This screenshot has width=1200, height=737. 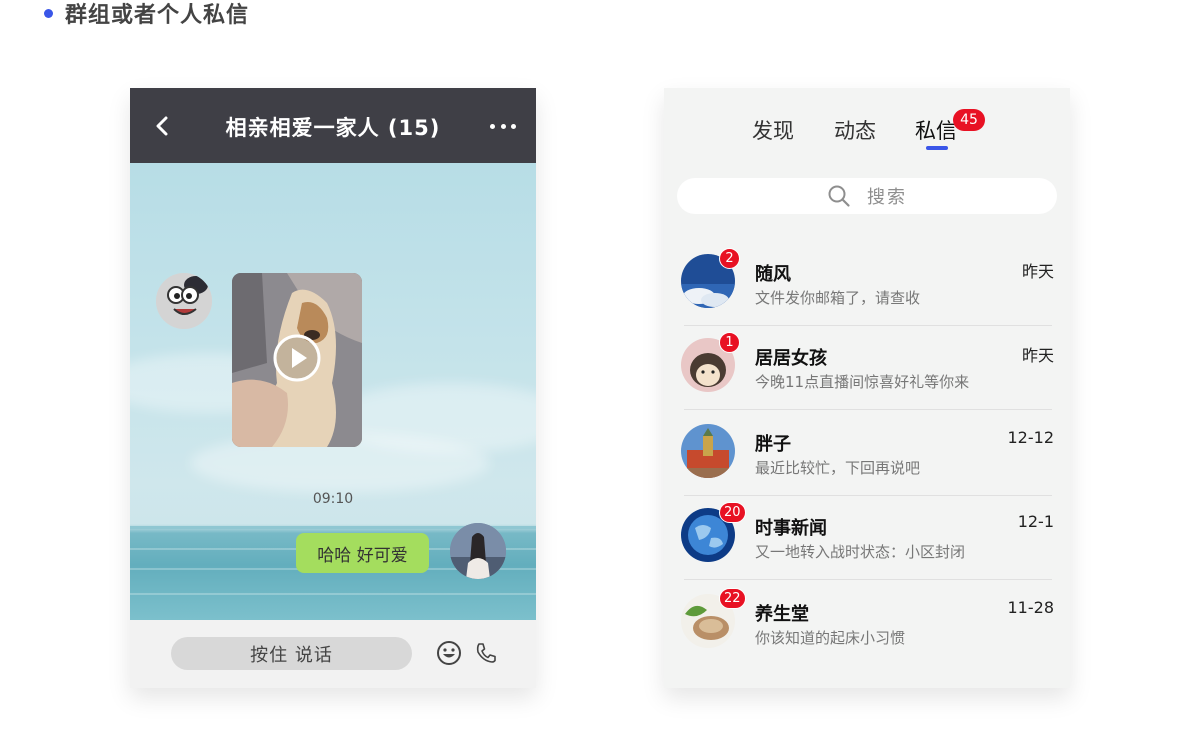 I want to click on video-message, so click(x=297, y=360).